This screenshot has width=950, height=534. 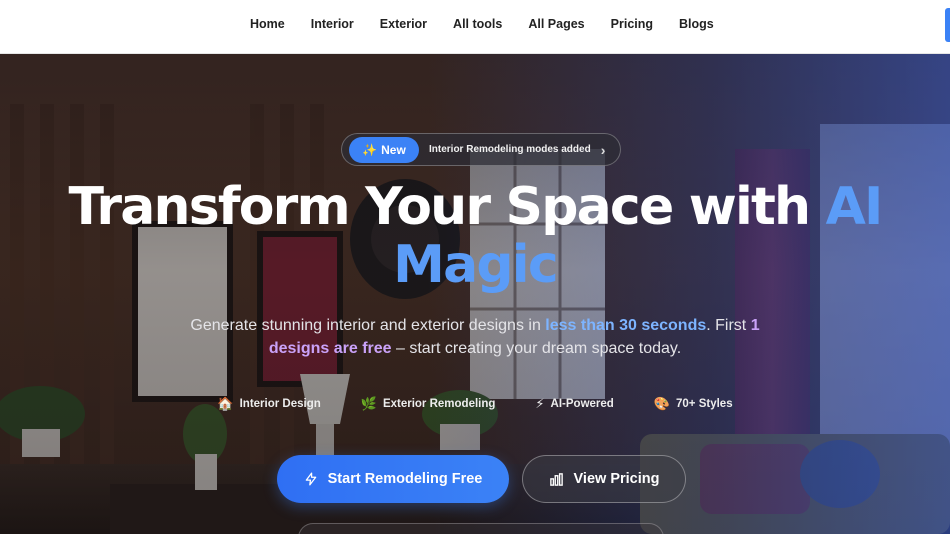 I want to click on feature-interior-design: 🏠 Interior Design, so click(x=268, y=404).